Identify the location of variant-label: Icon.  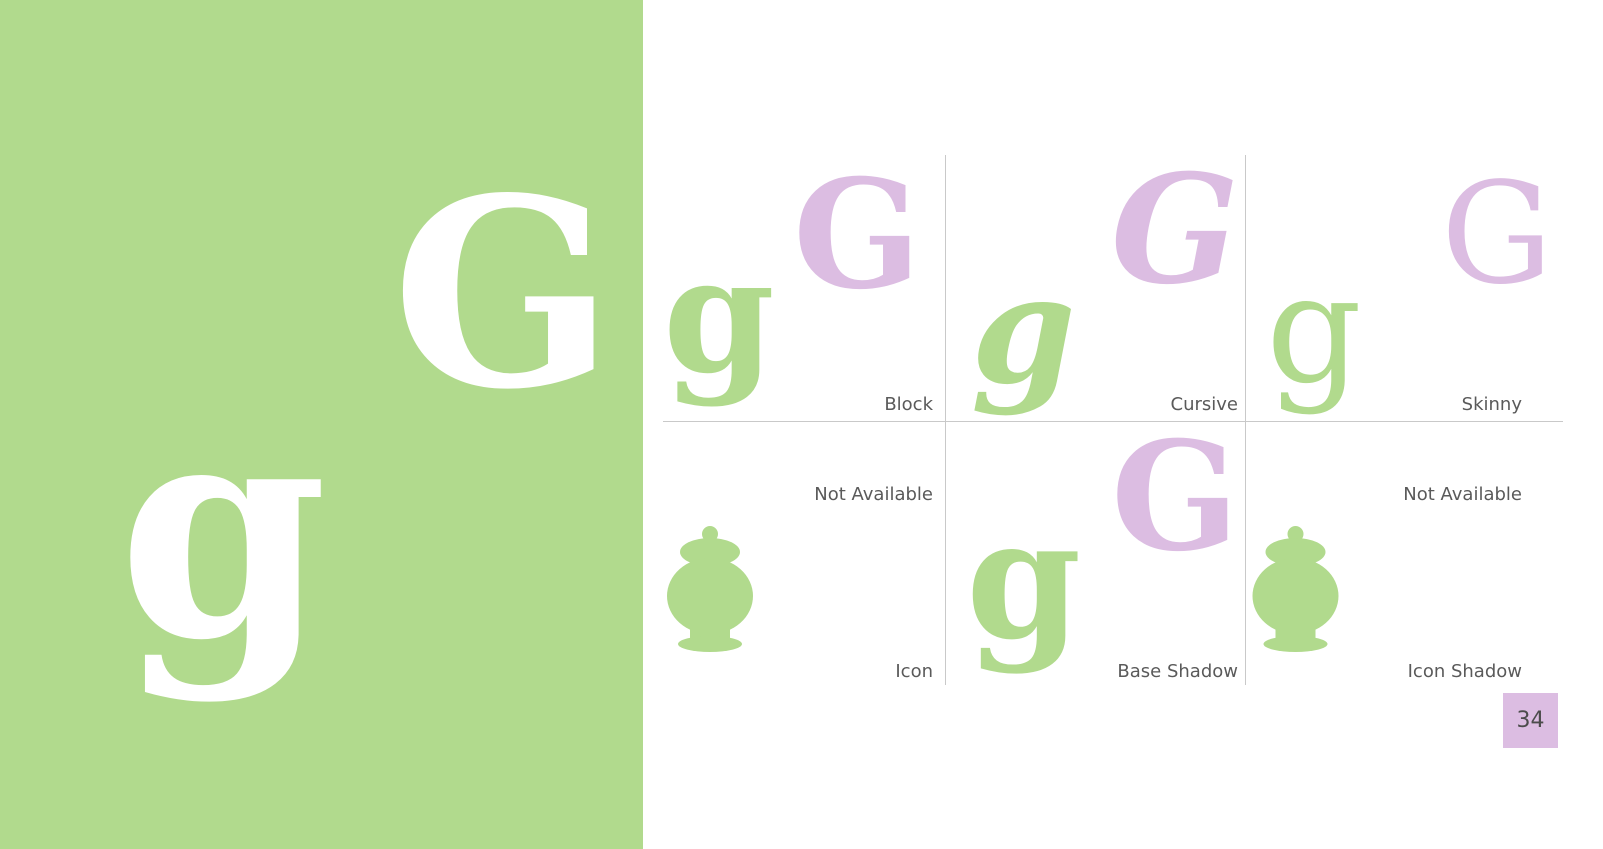
(914, 671).